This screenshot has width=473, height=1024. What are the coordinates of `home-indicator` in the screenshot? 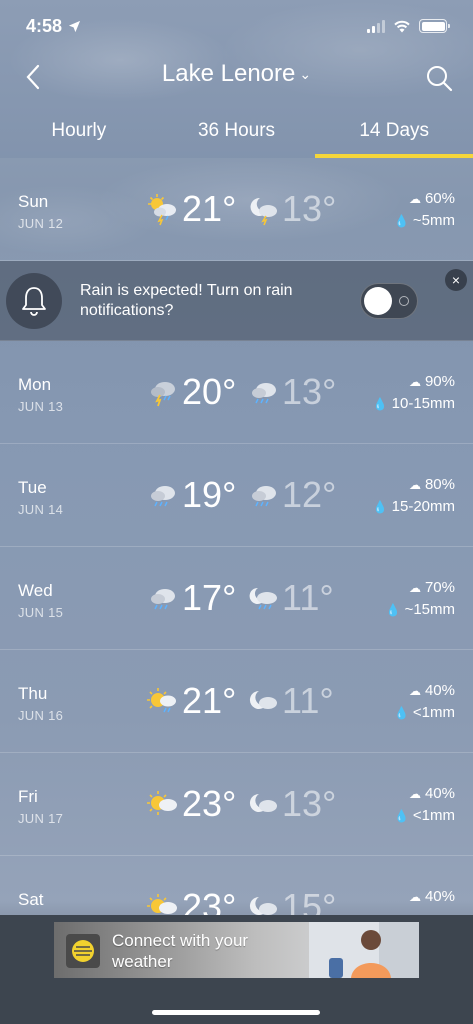 It's located at (236, 1012).